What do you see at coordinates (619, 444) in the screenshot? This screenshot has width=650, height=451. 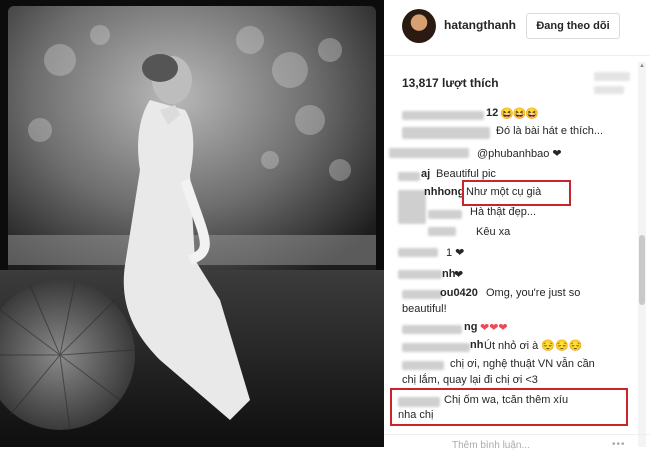 I see `more-options-icon: •••` at bounding box center [619, 444].